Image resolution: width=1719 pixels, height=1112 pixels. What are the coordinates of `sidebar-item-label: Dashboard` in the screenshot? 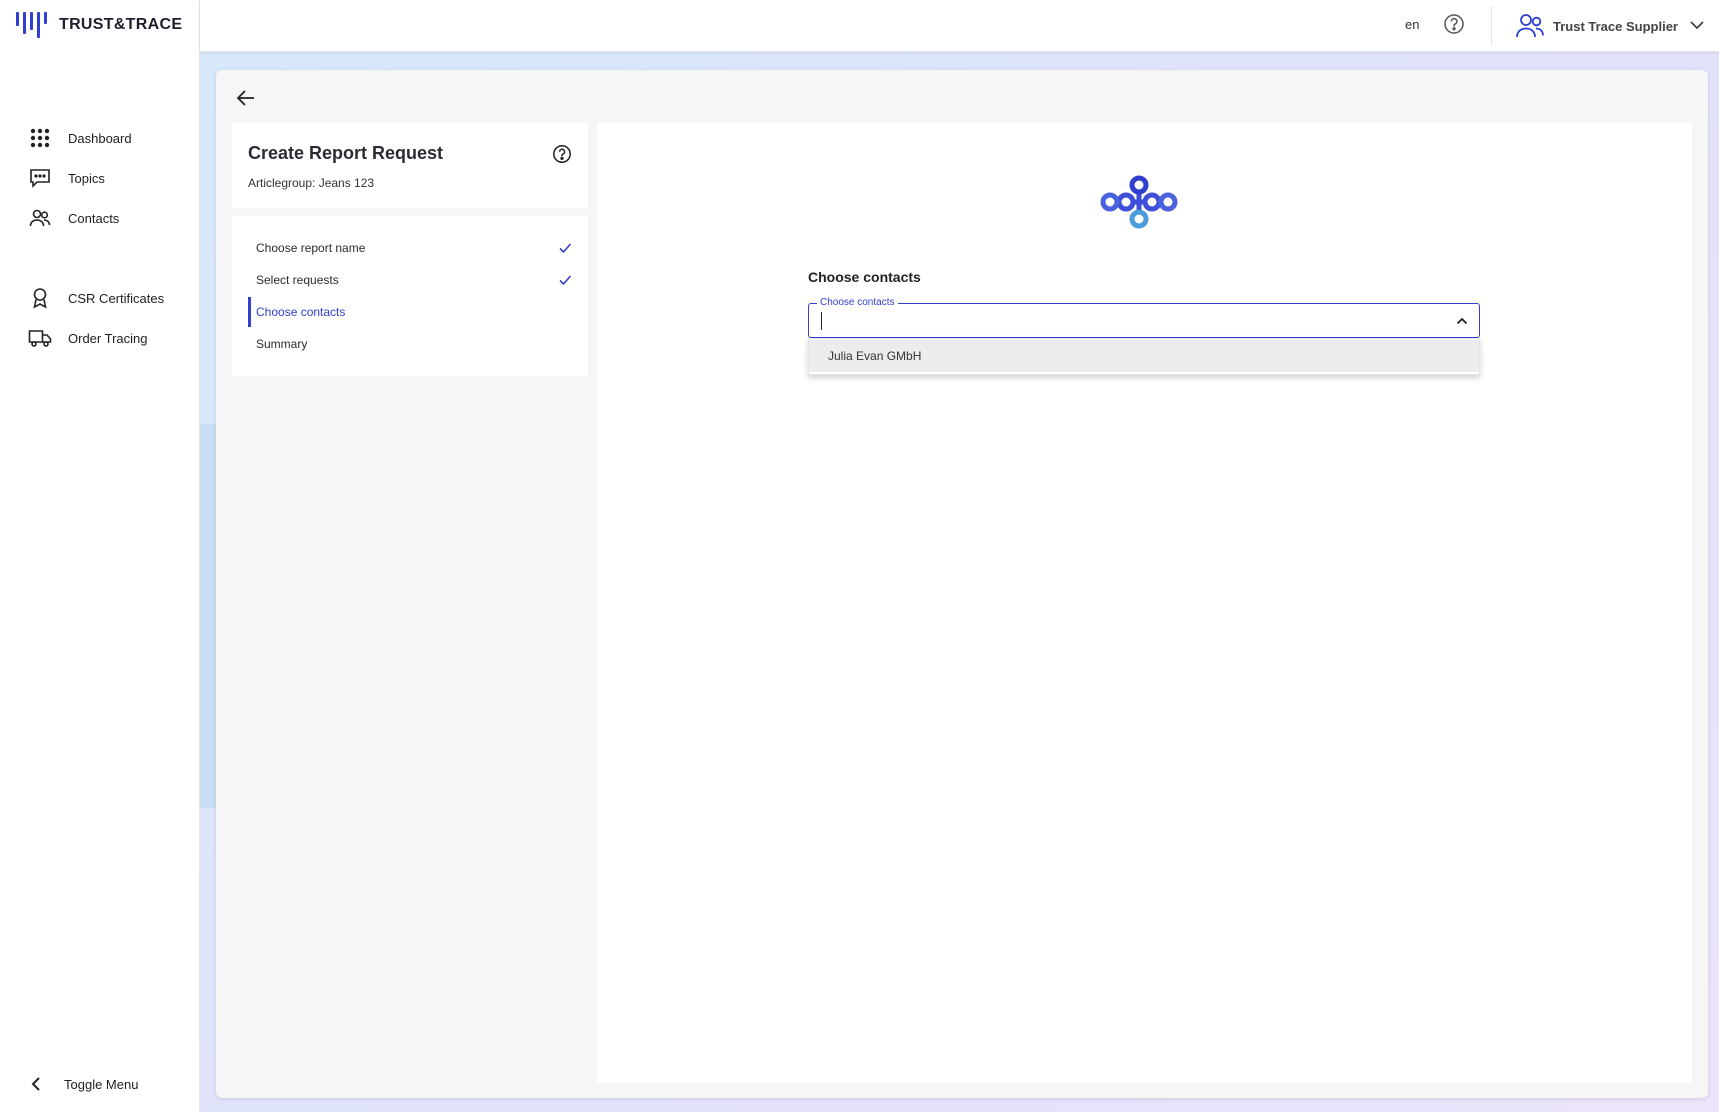 It's located at (100, 138).